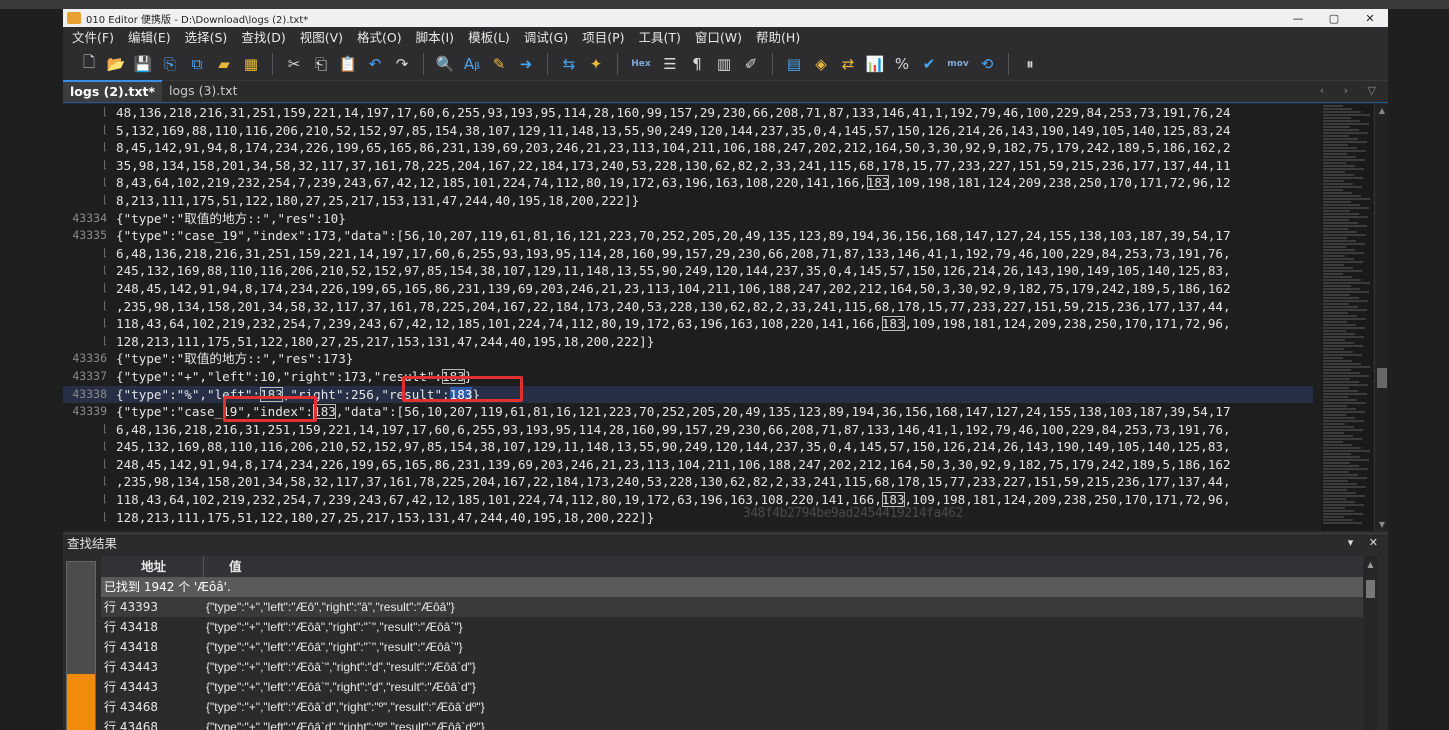 The width and height of the screenshot is (1449, 730). Describe the element at coordinates (929, 64) in the screenshot. I see `checksum-icon: ✔` at that location.